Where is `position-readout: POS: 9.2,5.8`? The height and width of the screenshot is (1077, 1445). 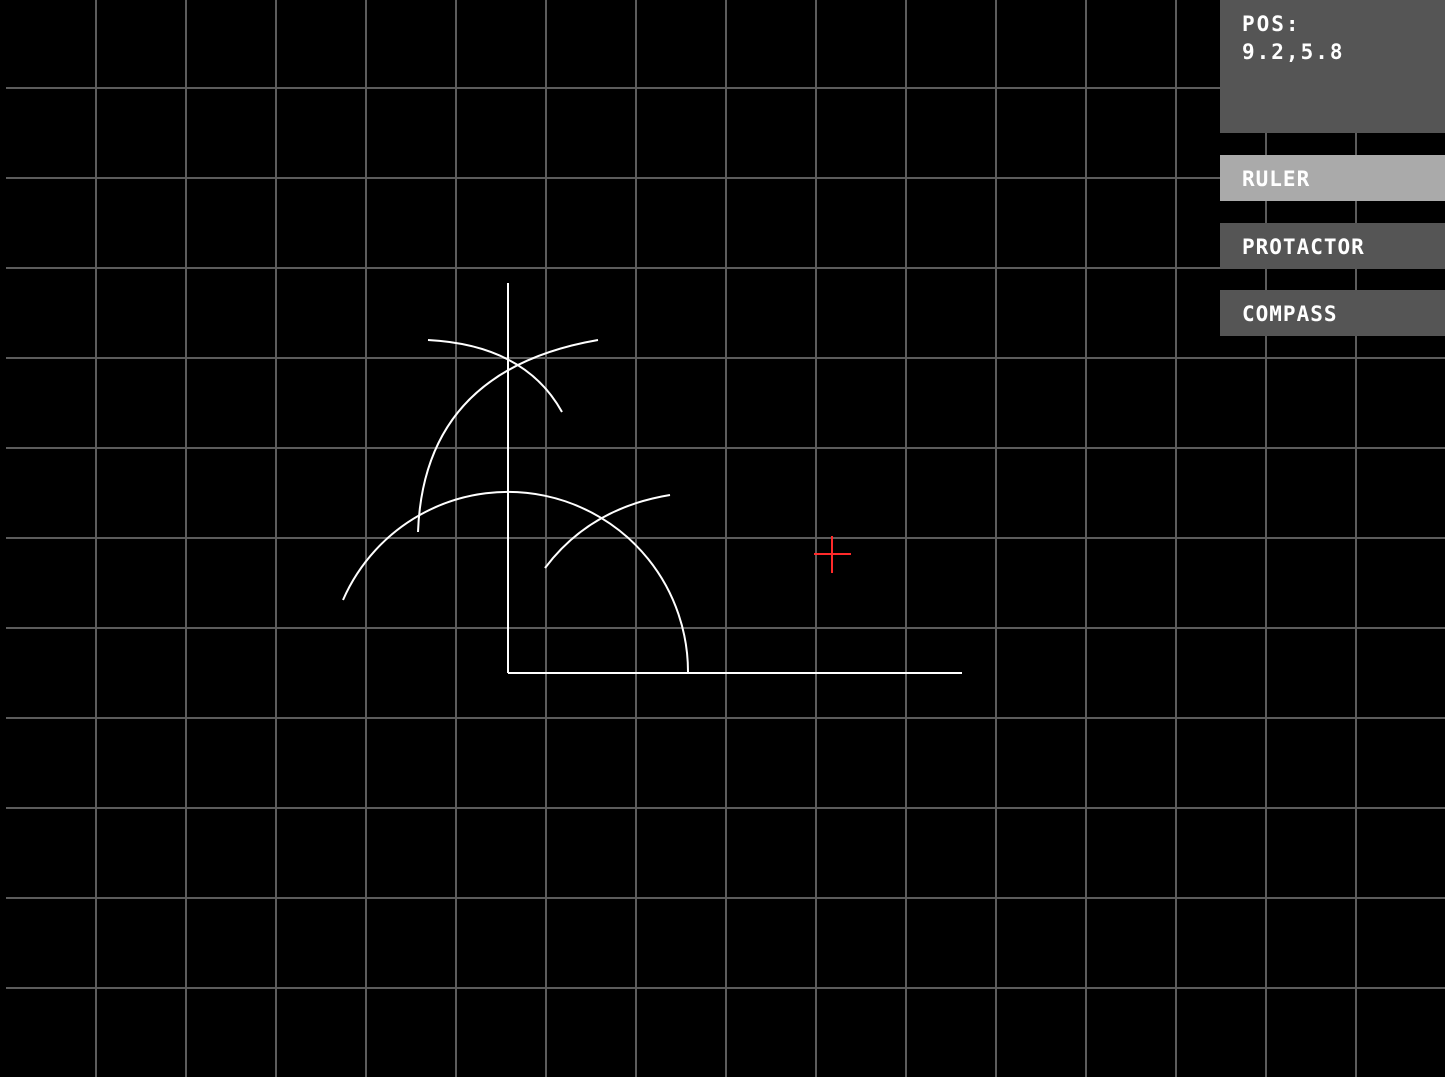 position-readout: POS: 9.2,5.8 is located at coordinates (1332, 66).